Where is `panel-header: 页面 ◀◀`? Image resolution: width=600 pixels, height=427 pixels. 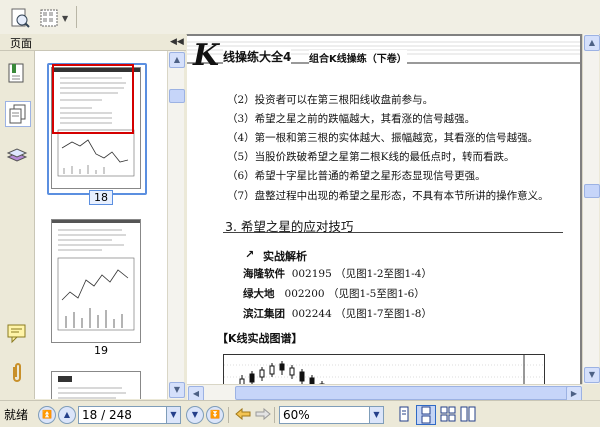 panel-header: 页面 ◀◀ is located at coordinates (93, 42).